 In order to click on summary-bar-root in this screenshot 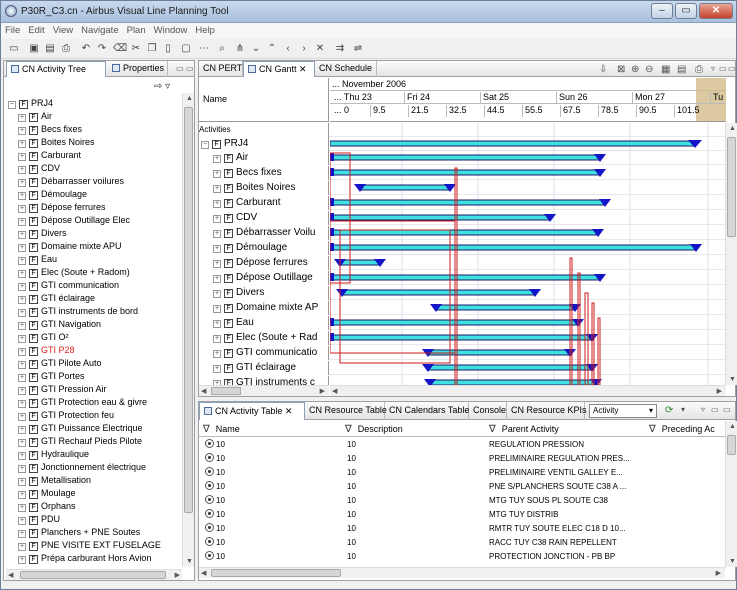, I will do `click(513, 143)`.